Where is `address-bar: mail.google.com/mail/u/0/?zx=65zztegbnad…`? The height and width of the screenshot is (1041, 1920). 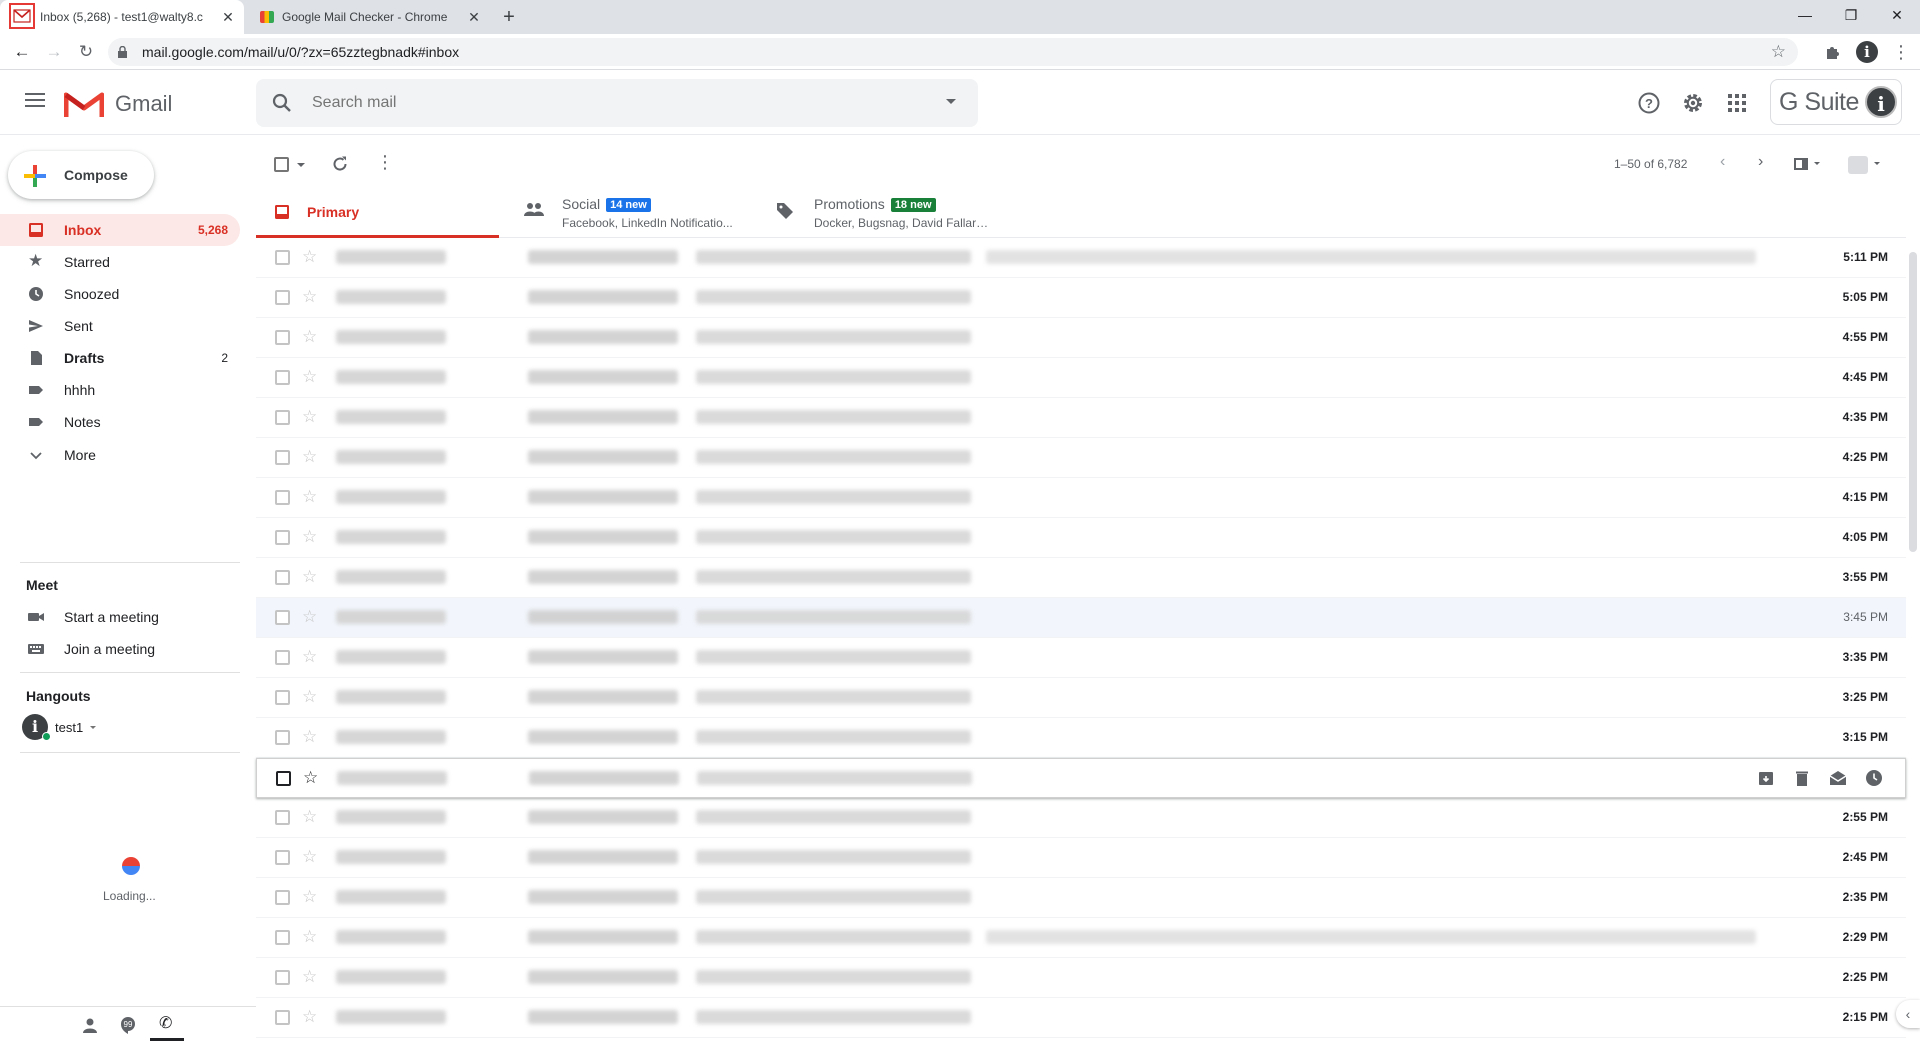
address-bar: mail.google.com/mail/u/0/?zx=65zztegbnad… is located at coordinates (953, 52).